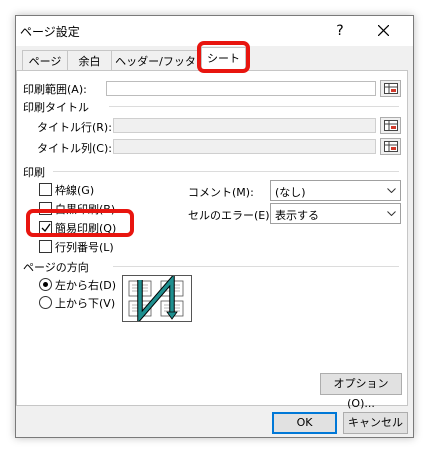 The image size is (429, 451). I want to click on draft-quality-label: 簡易印刷(Q), so click(85, 228).